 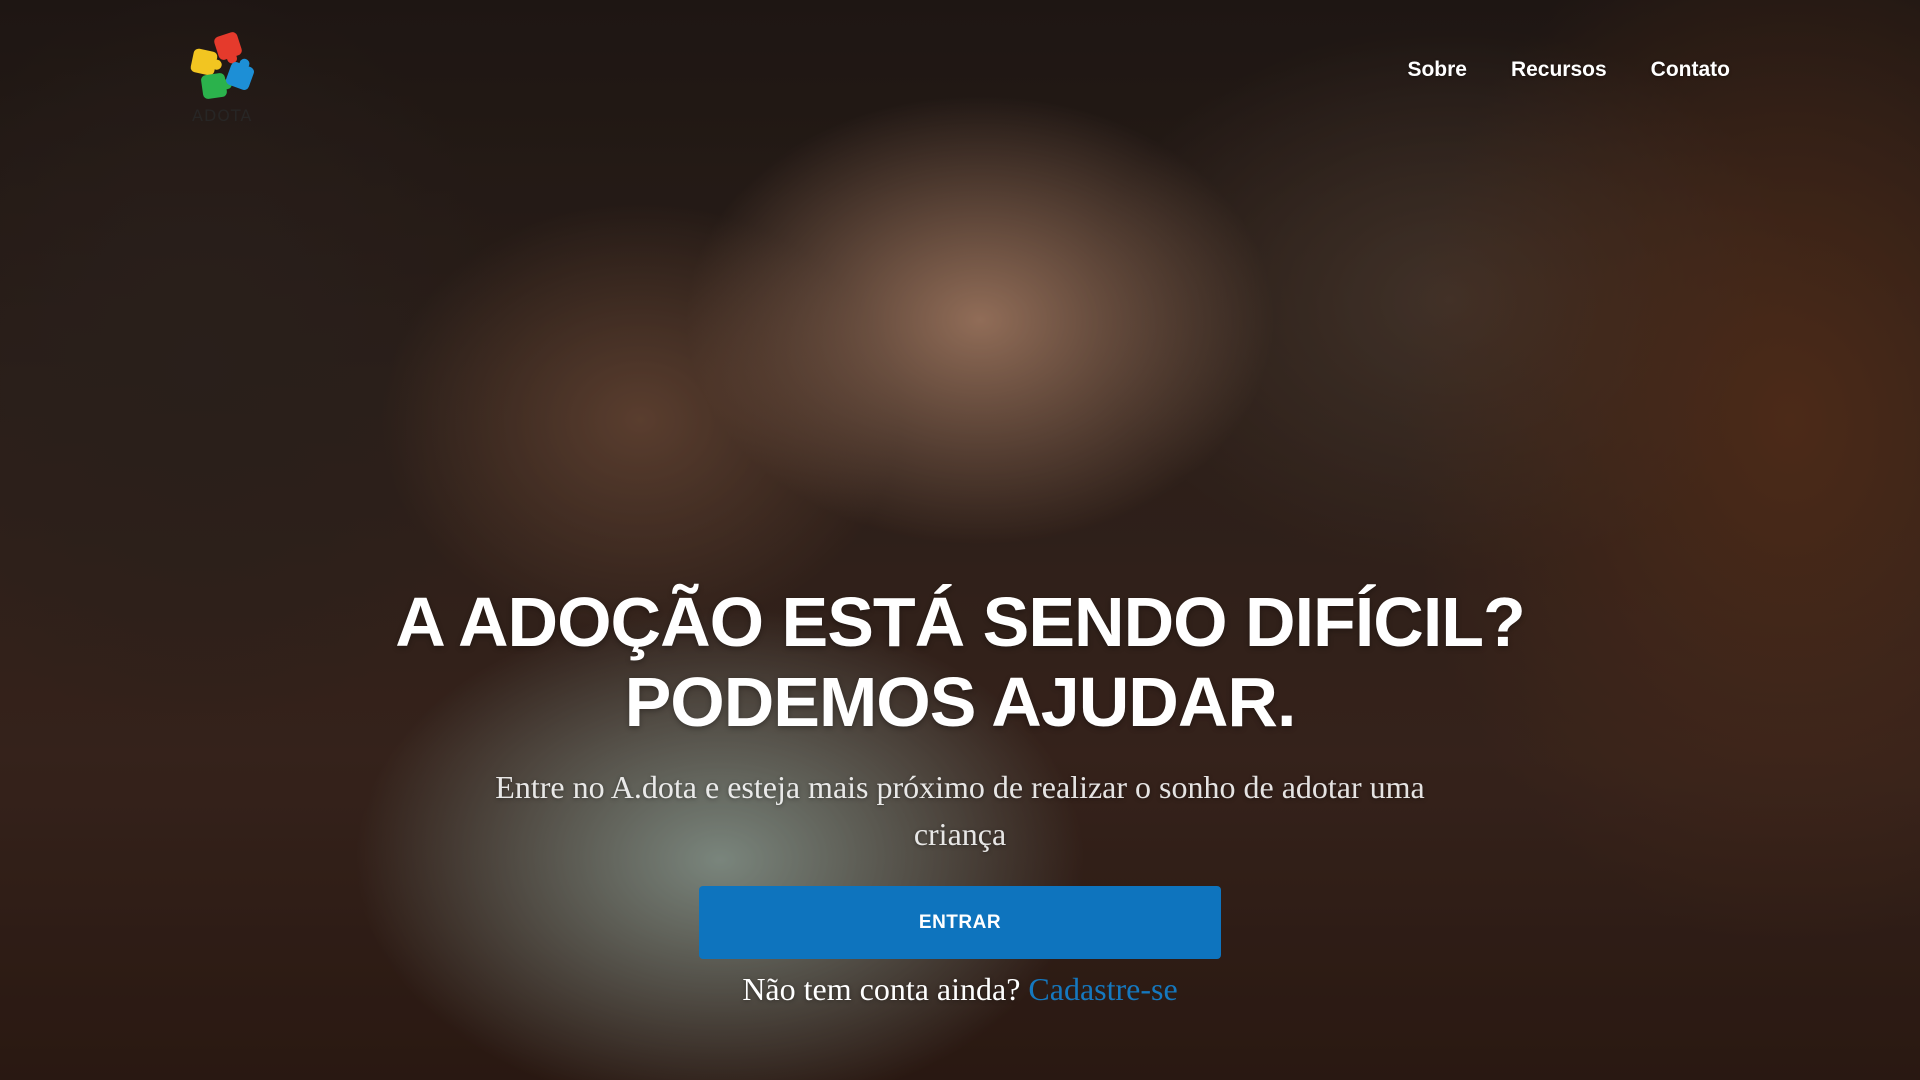 I want to click on signup-prompt-line: Não tem conta ainda? Cadastre-se, so click(x=960, y=989).